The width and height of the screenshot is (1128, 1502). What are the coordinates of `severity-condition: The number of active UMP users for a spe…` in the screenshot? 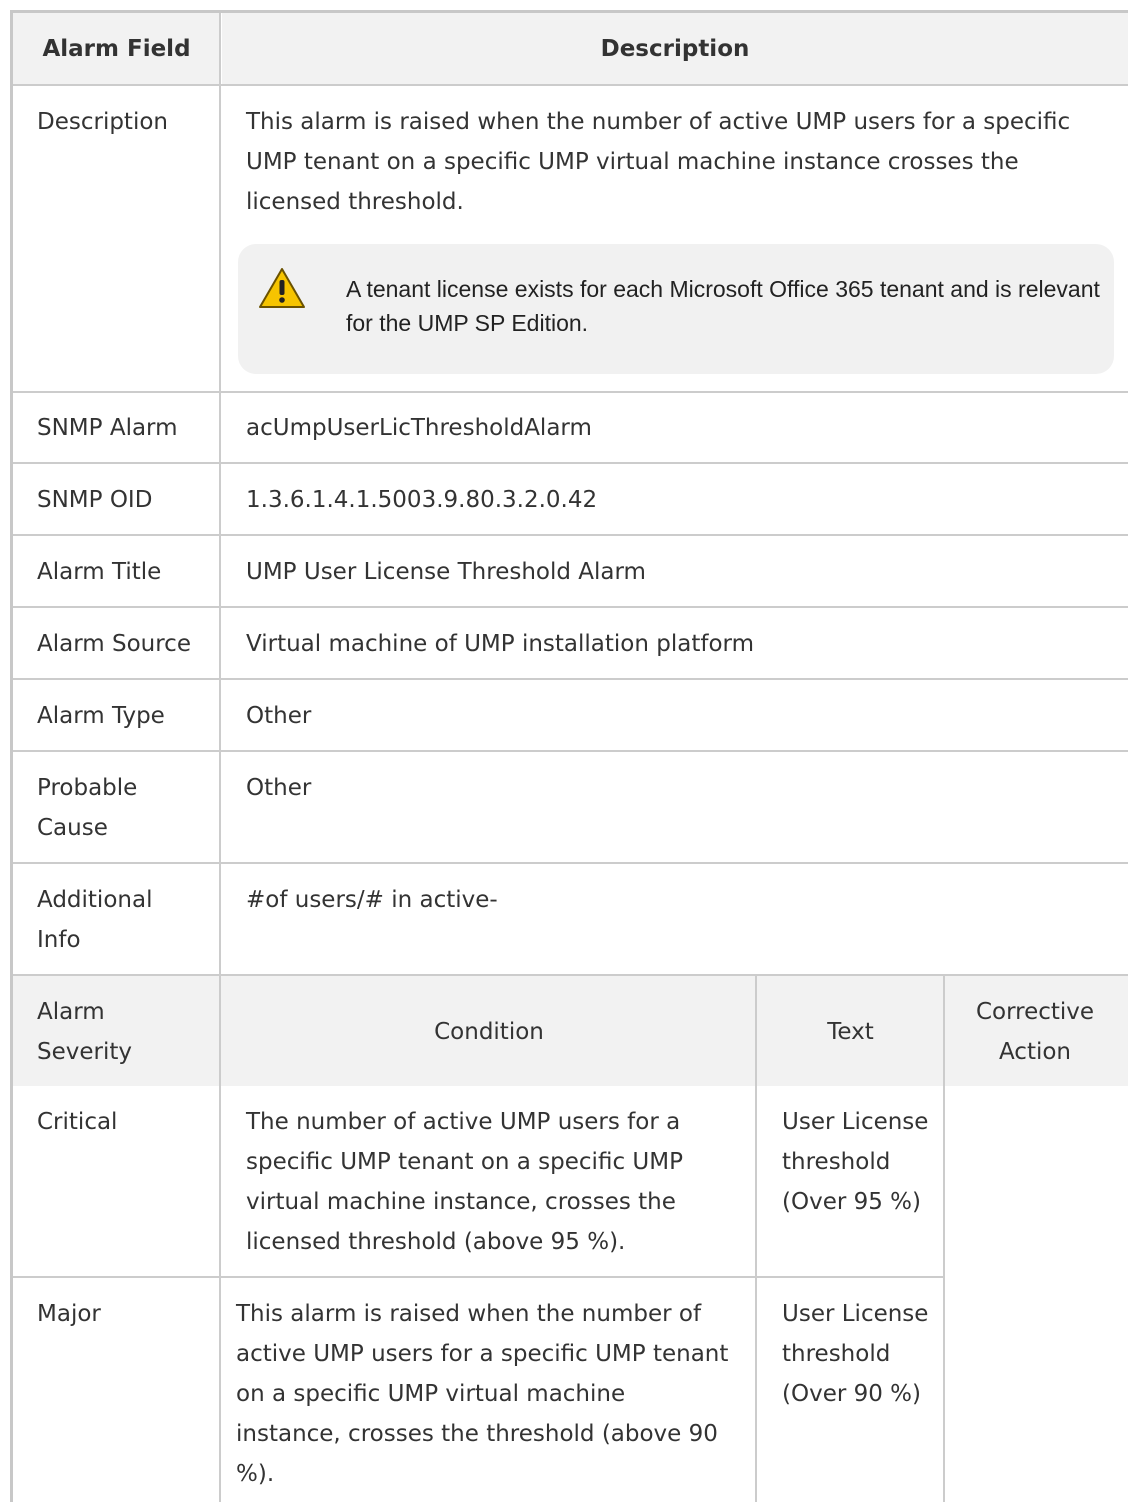 It's located at (464, 1182).